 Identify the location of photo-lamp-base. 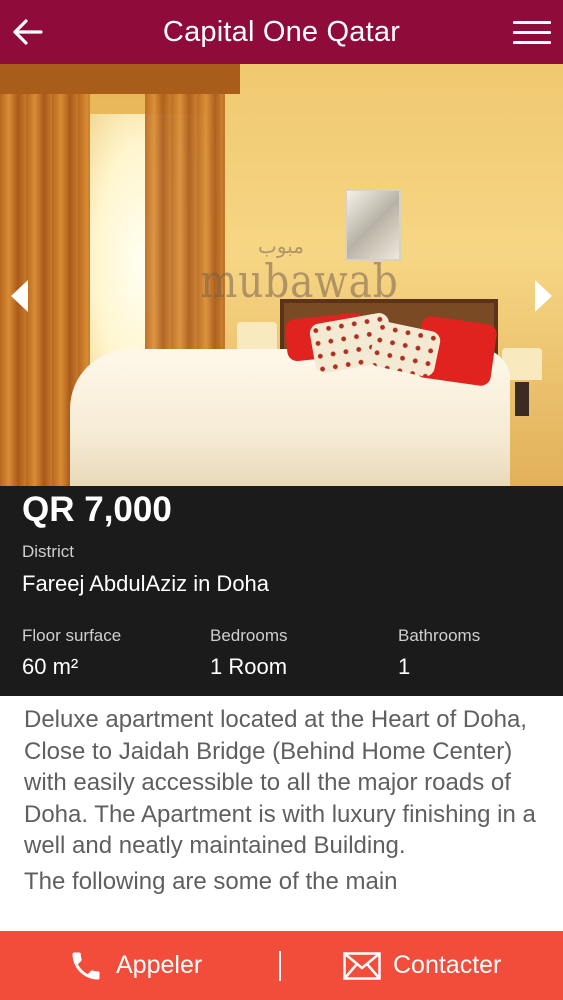
(522, 399).